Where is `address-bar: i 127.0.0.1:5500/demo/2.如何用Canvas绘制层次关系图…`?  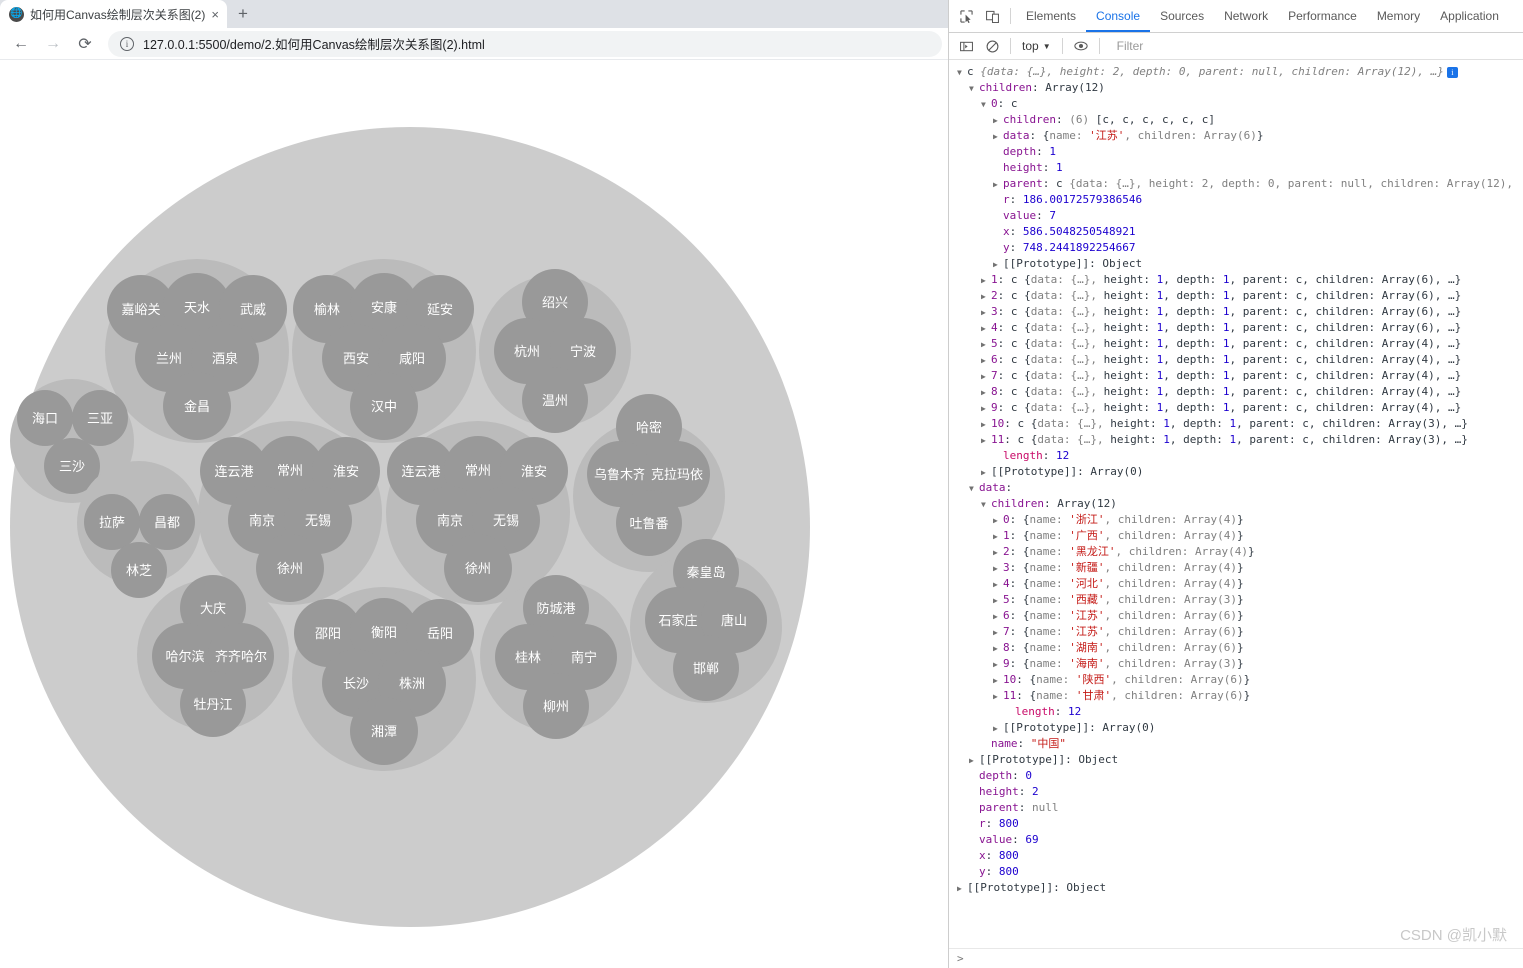
address-bar: i 127.0.0.1:5500/demo/2.如何用Canvas绘制层次关系图… is located at coordinates (525, 43).